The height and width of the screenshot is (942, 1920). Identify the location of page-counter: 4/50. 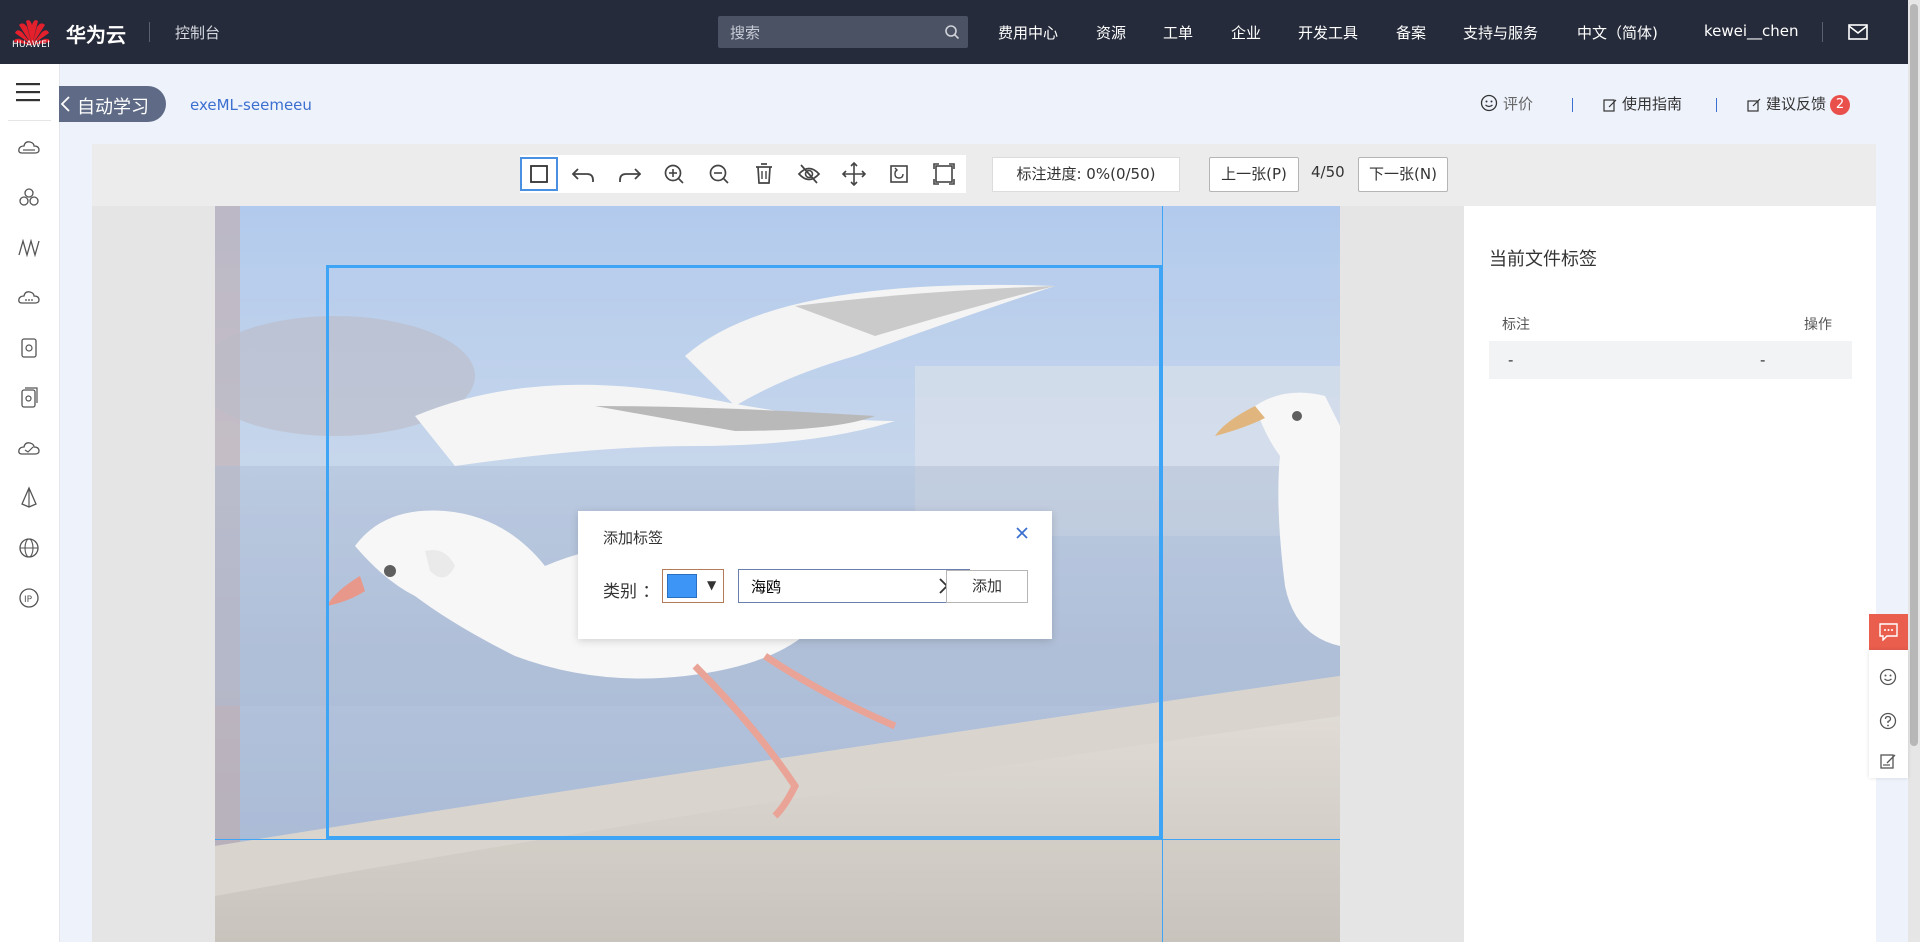
(1328, 172).